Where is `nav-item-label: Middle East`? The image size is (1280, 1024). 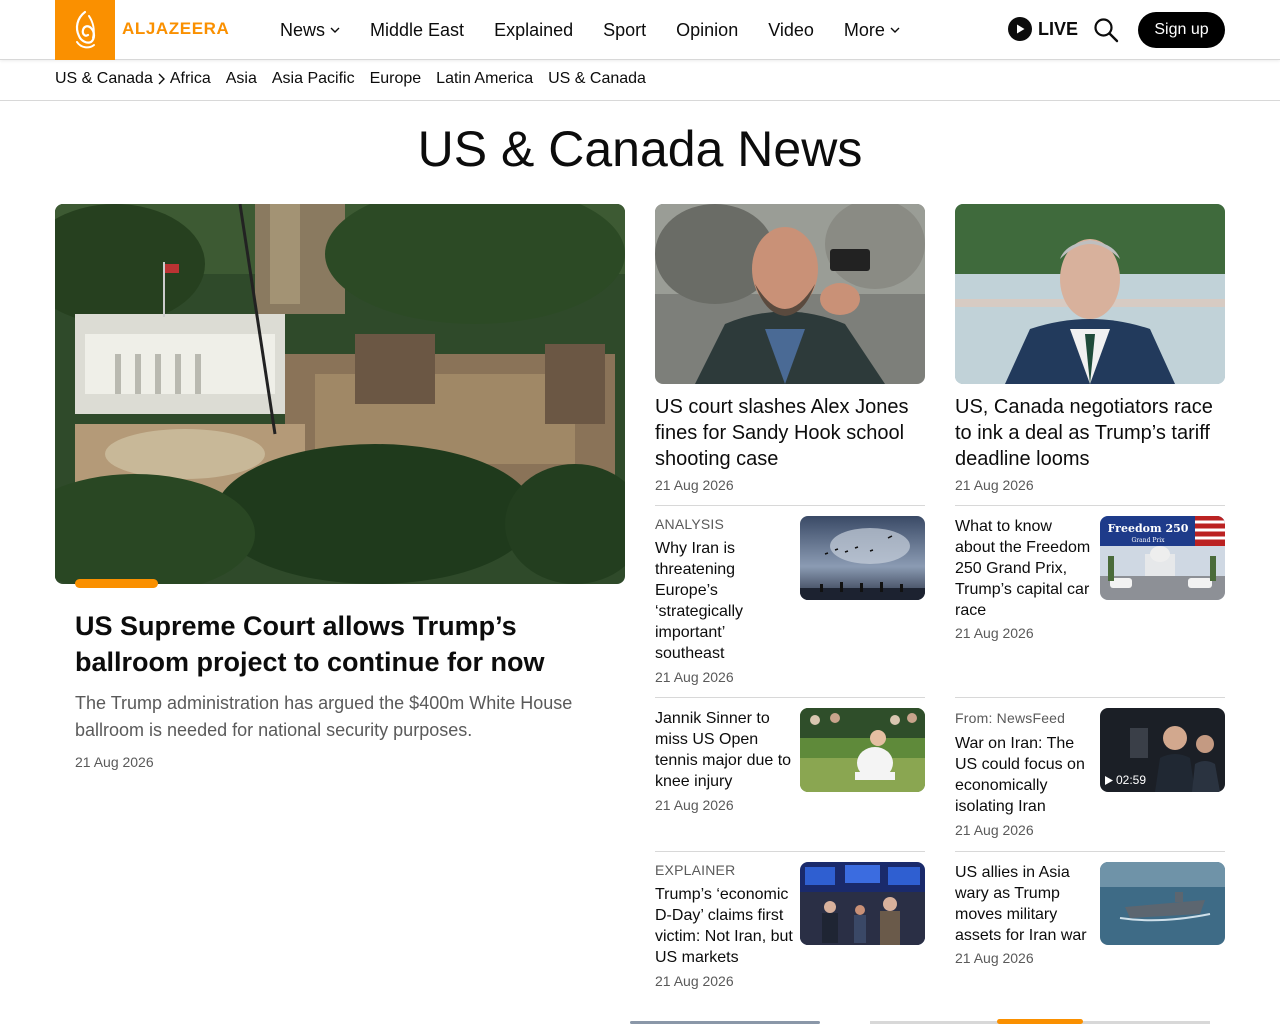 nav-item-label: Middle East is located at coordinates (417, 29).